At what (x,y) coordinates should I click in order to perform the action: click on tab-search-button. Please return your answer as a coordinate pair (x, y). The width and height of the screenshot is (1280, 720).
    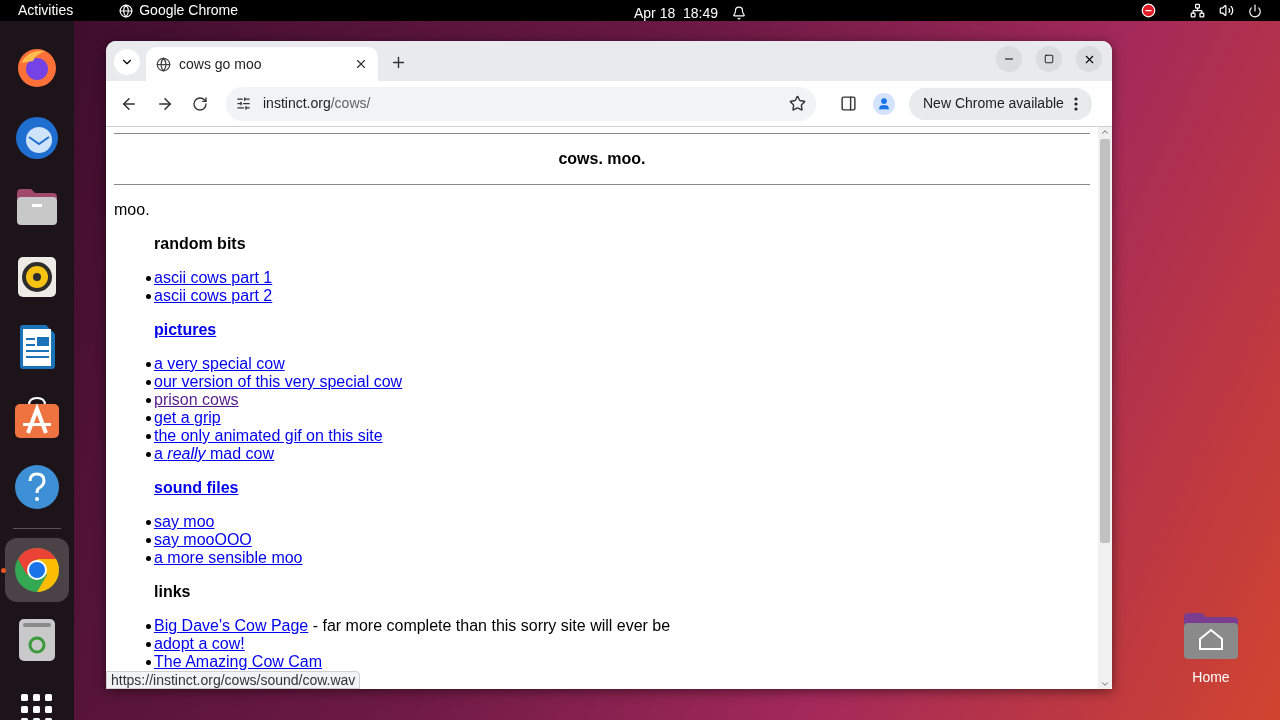
    Looking at the image, I should click on (127, 62).